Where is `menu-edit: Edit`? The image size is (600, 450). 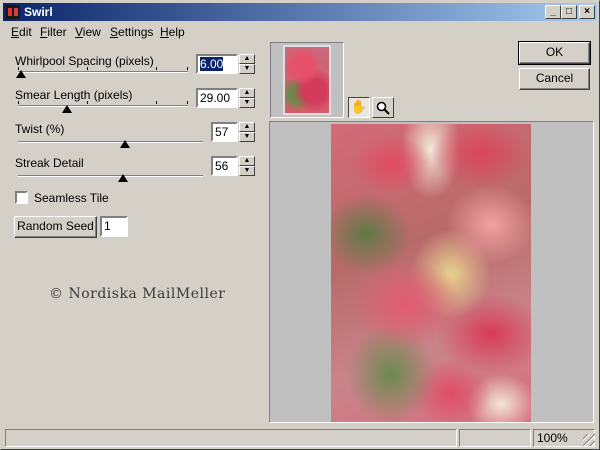 menu-edit: Edit is located at coordinates (21, 32).